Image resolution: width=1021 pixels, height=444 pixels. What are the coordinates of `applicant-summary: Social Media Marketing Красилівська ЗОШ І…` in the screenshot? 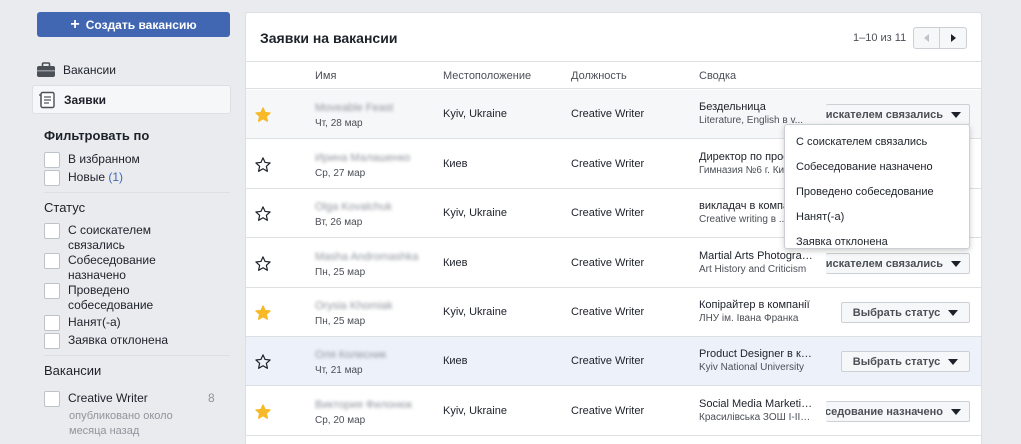 It's located at (756, 410).